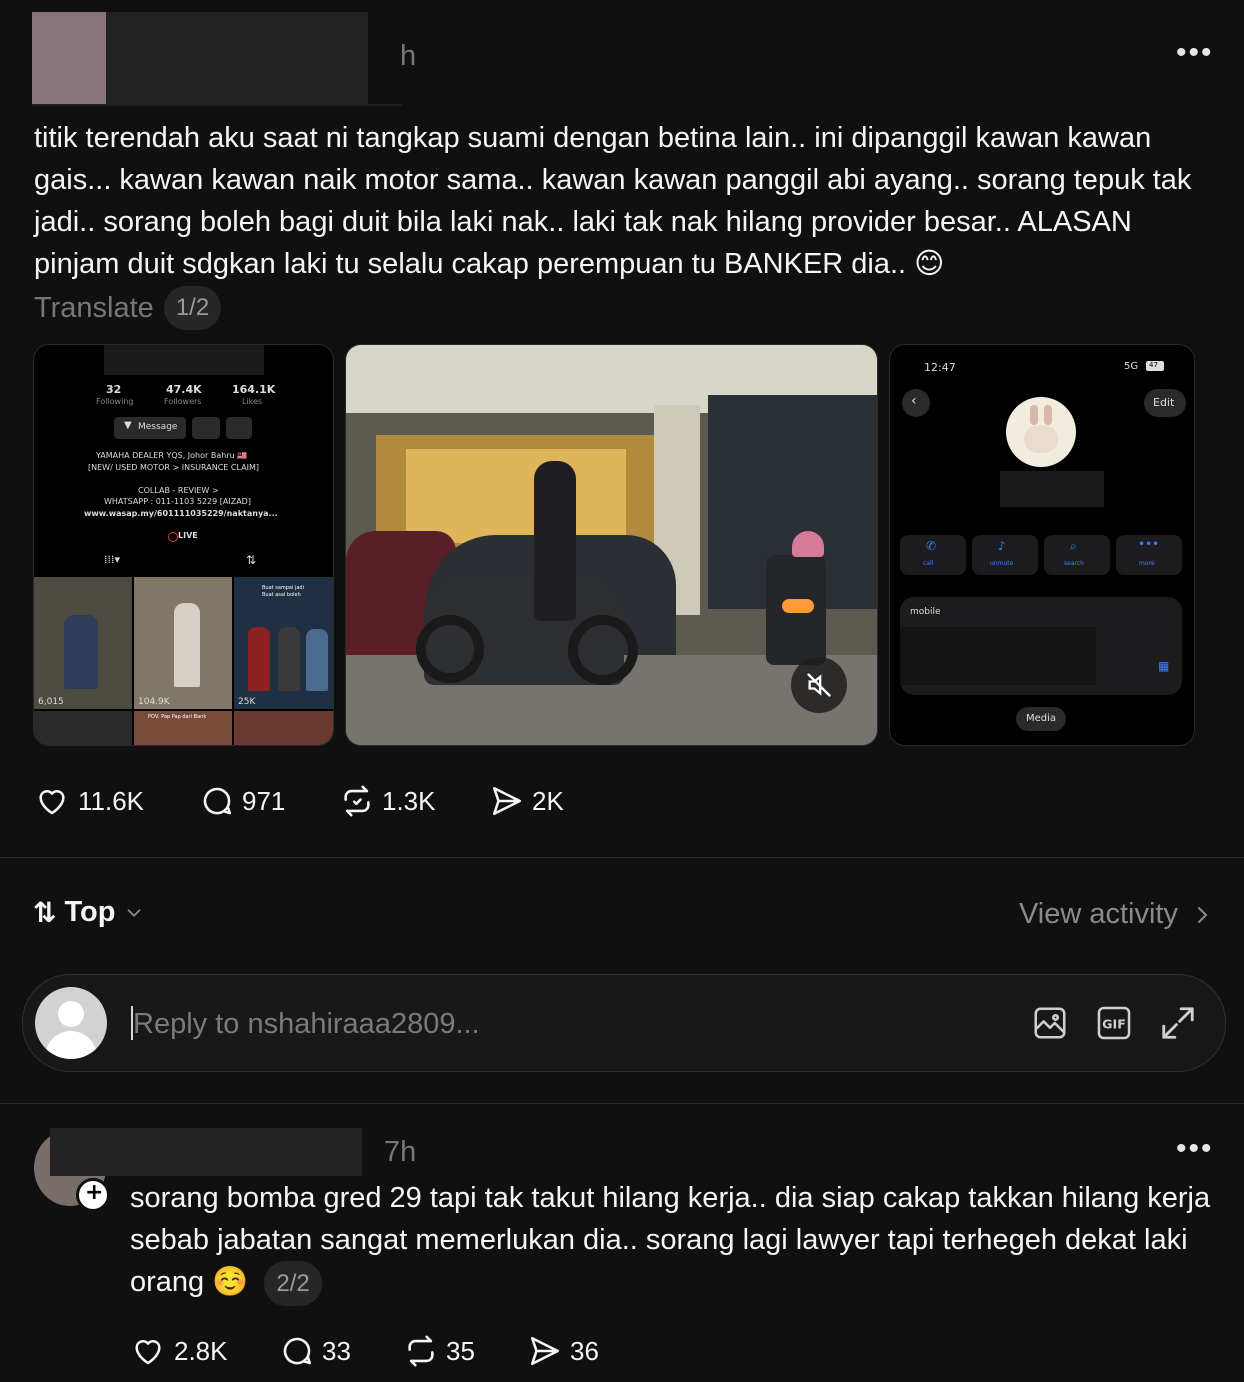 This screenshot has width=1244, height=1382. Describe the element at coordinates (281, 595) in the screenshot. I see `thumb-caption-2: Buat asal boleh` at that location.